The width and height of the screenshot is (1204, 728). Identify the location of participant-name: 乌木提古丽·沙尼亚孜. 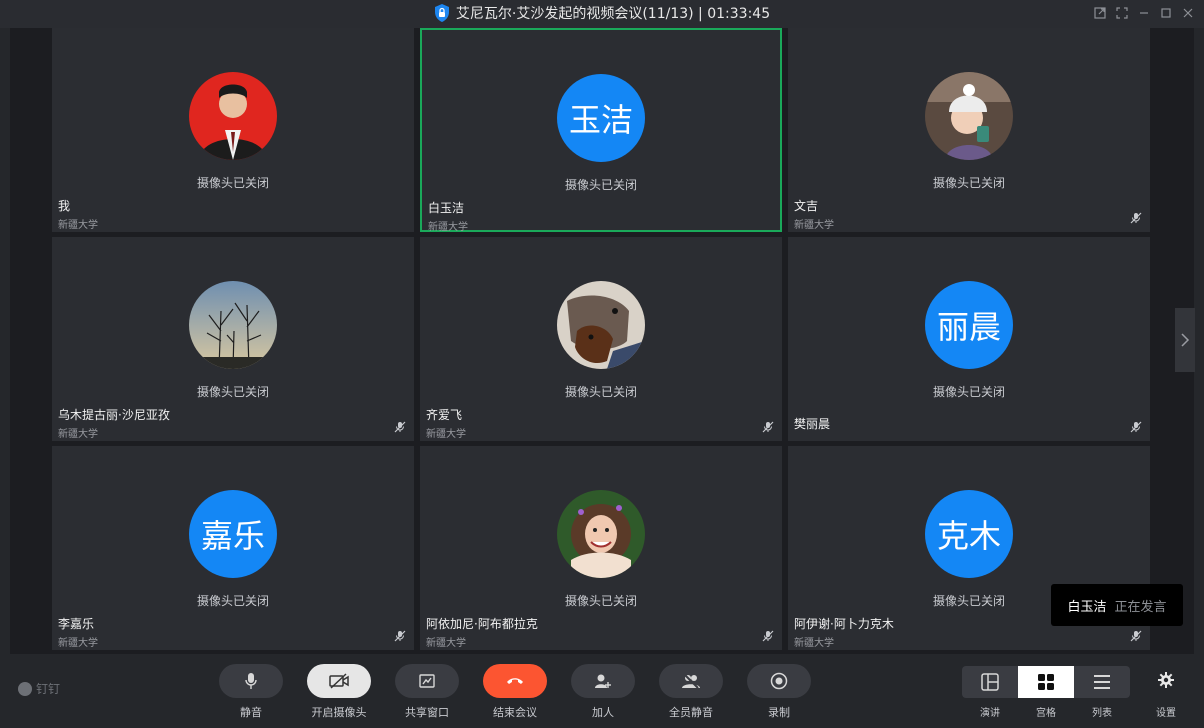
(114, 415).